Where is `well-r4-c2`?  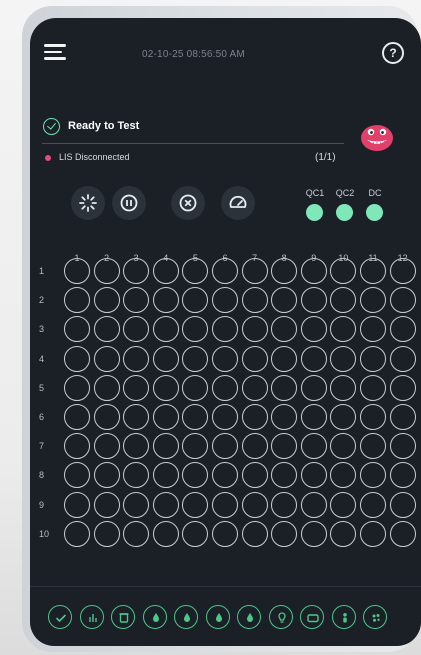
well-r4-c2 is located at coordinates (106, 358).